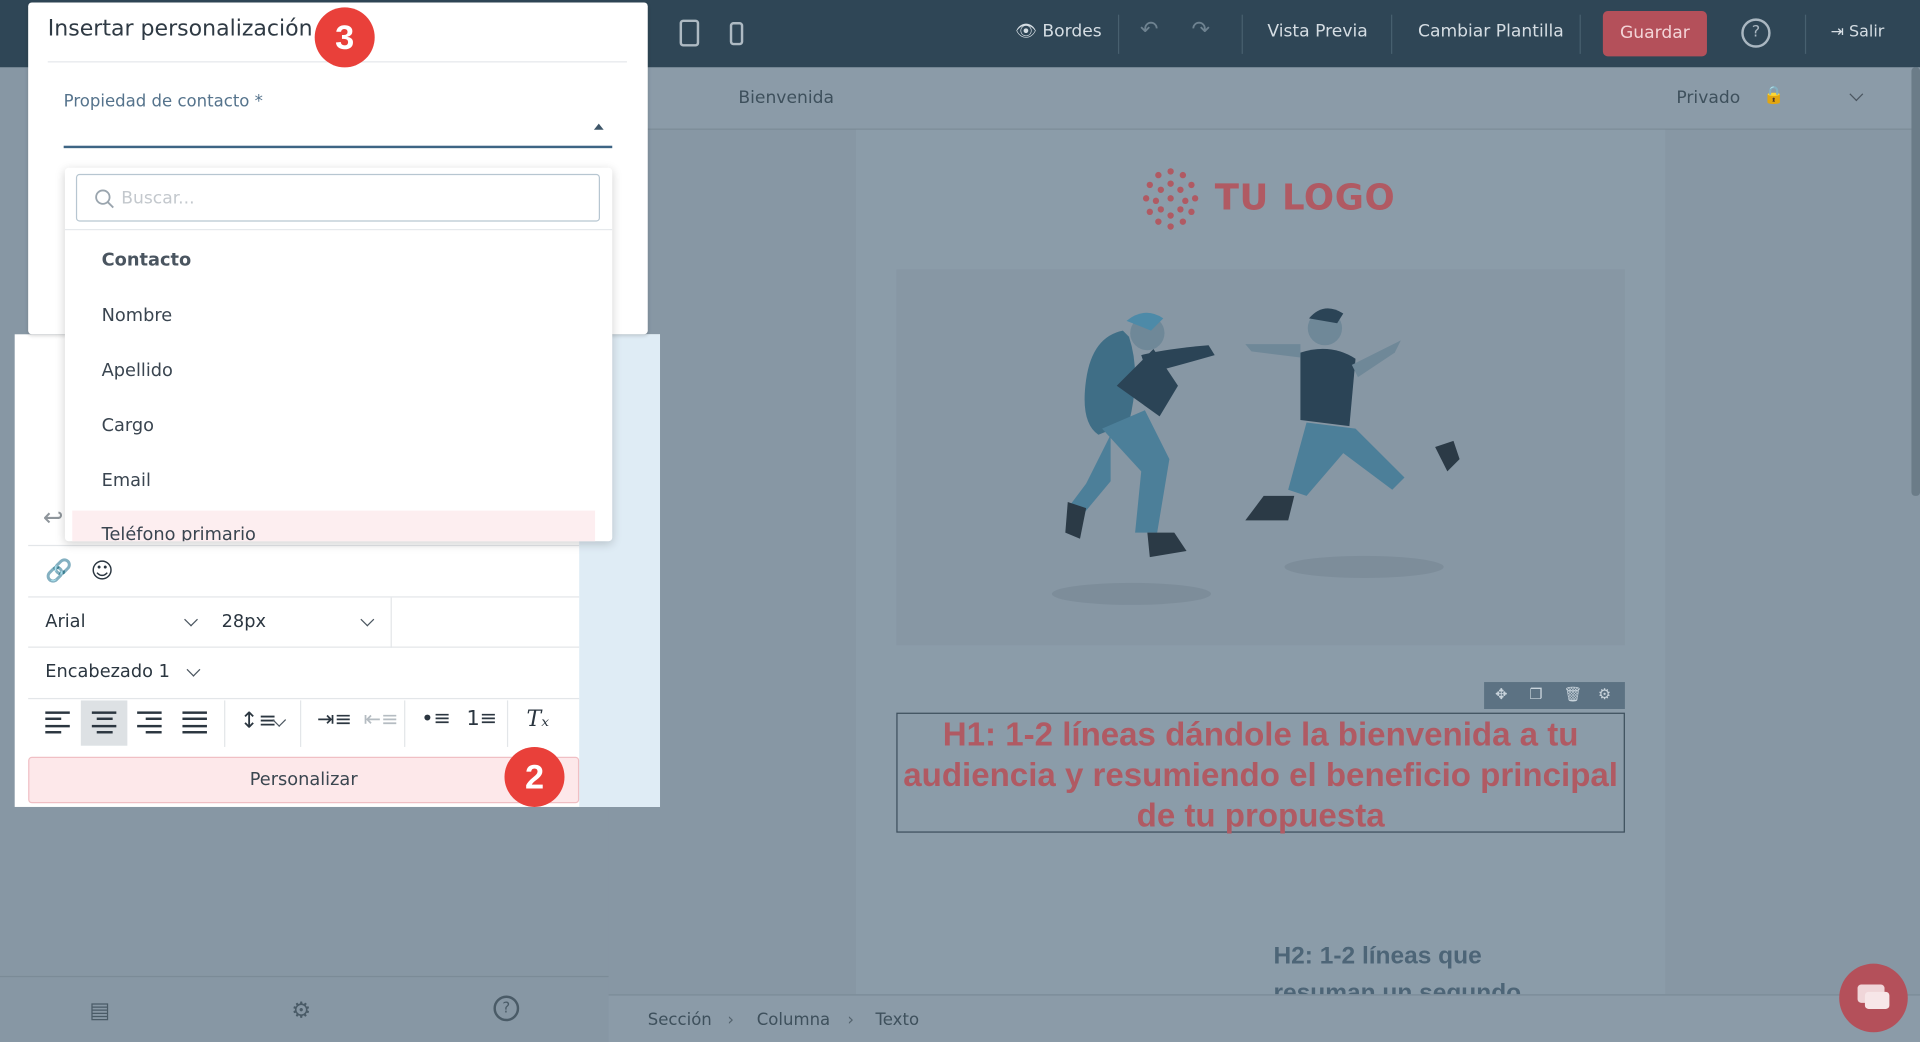 Image resolution: width=1920 pixels, height=1042 pixels. I want to click on option-cargo: Cargo, so click(128, 426).